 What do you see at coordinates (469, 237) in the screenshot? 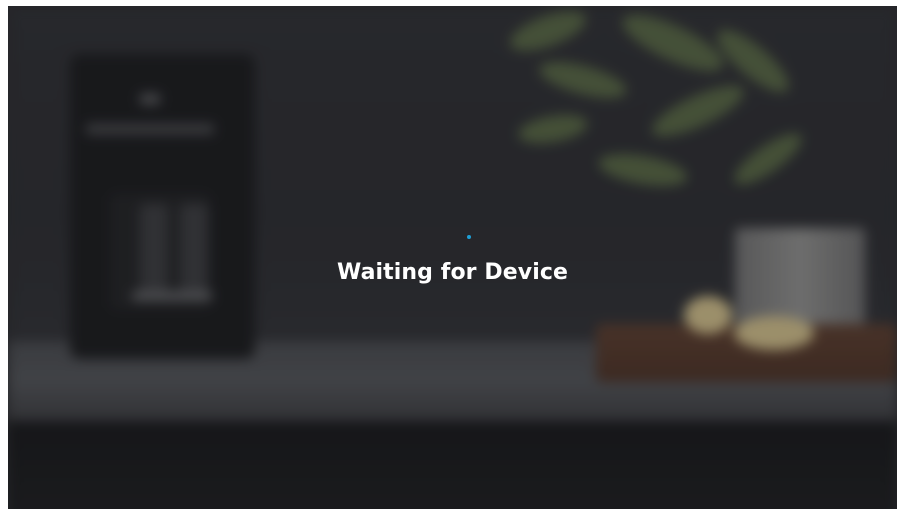
I see `loading-spinner-icon` at bounding box center [469, 237].